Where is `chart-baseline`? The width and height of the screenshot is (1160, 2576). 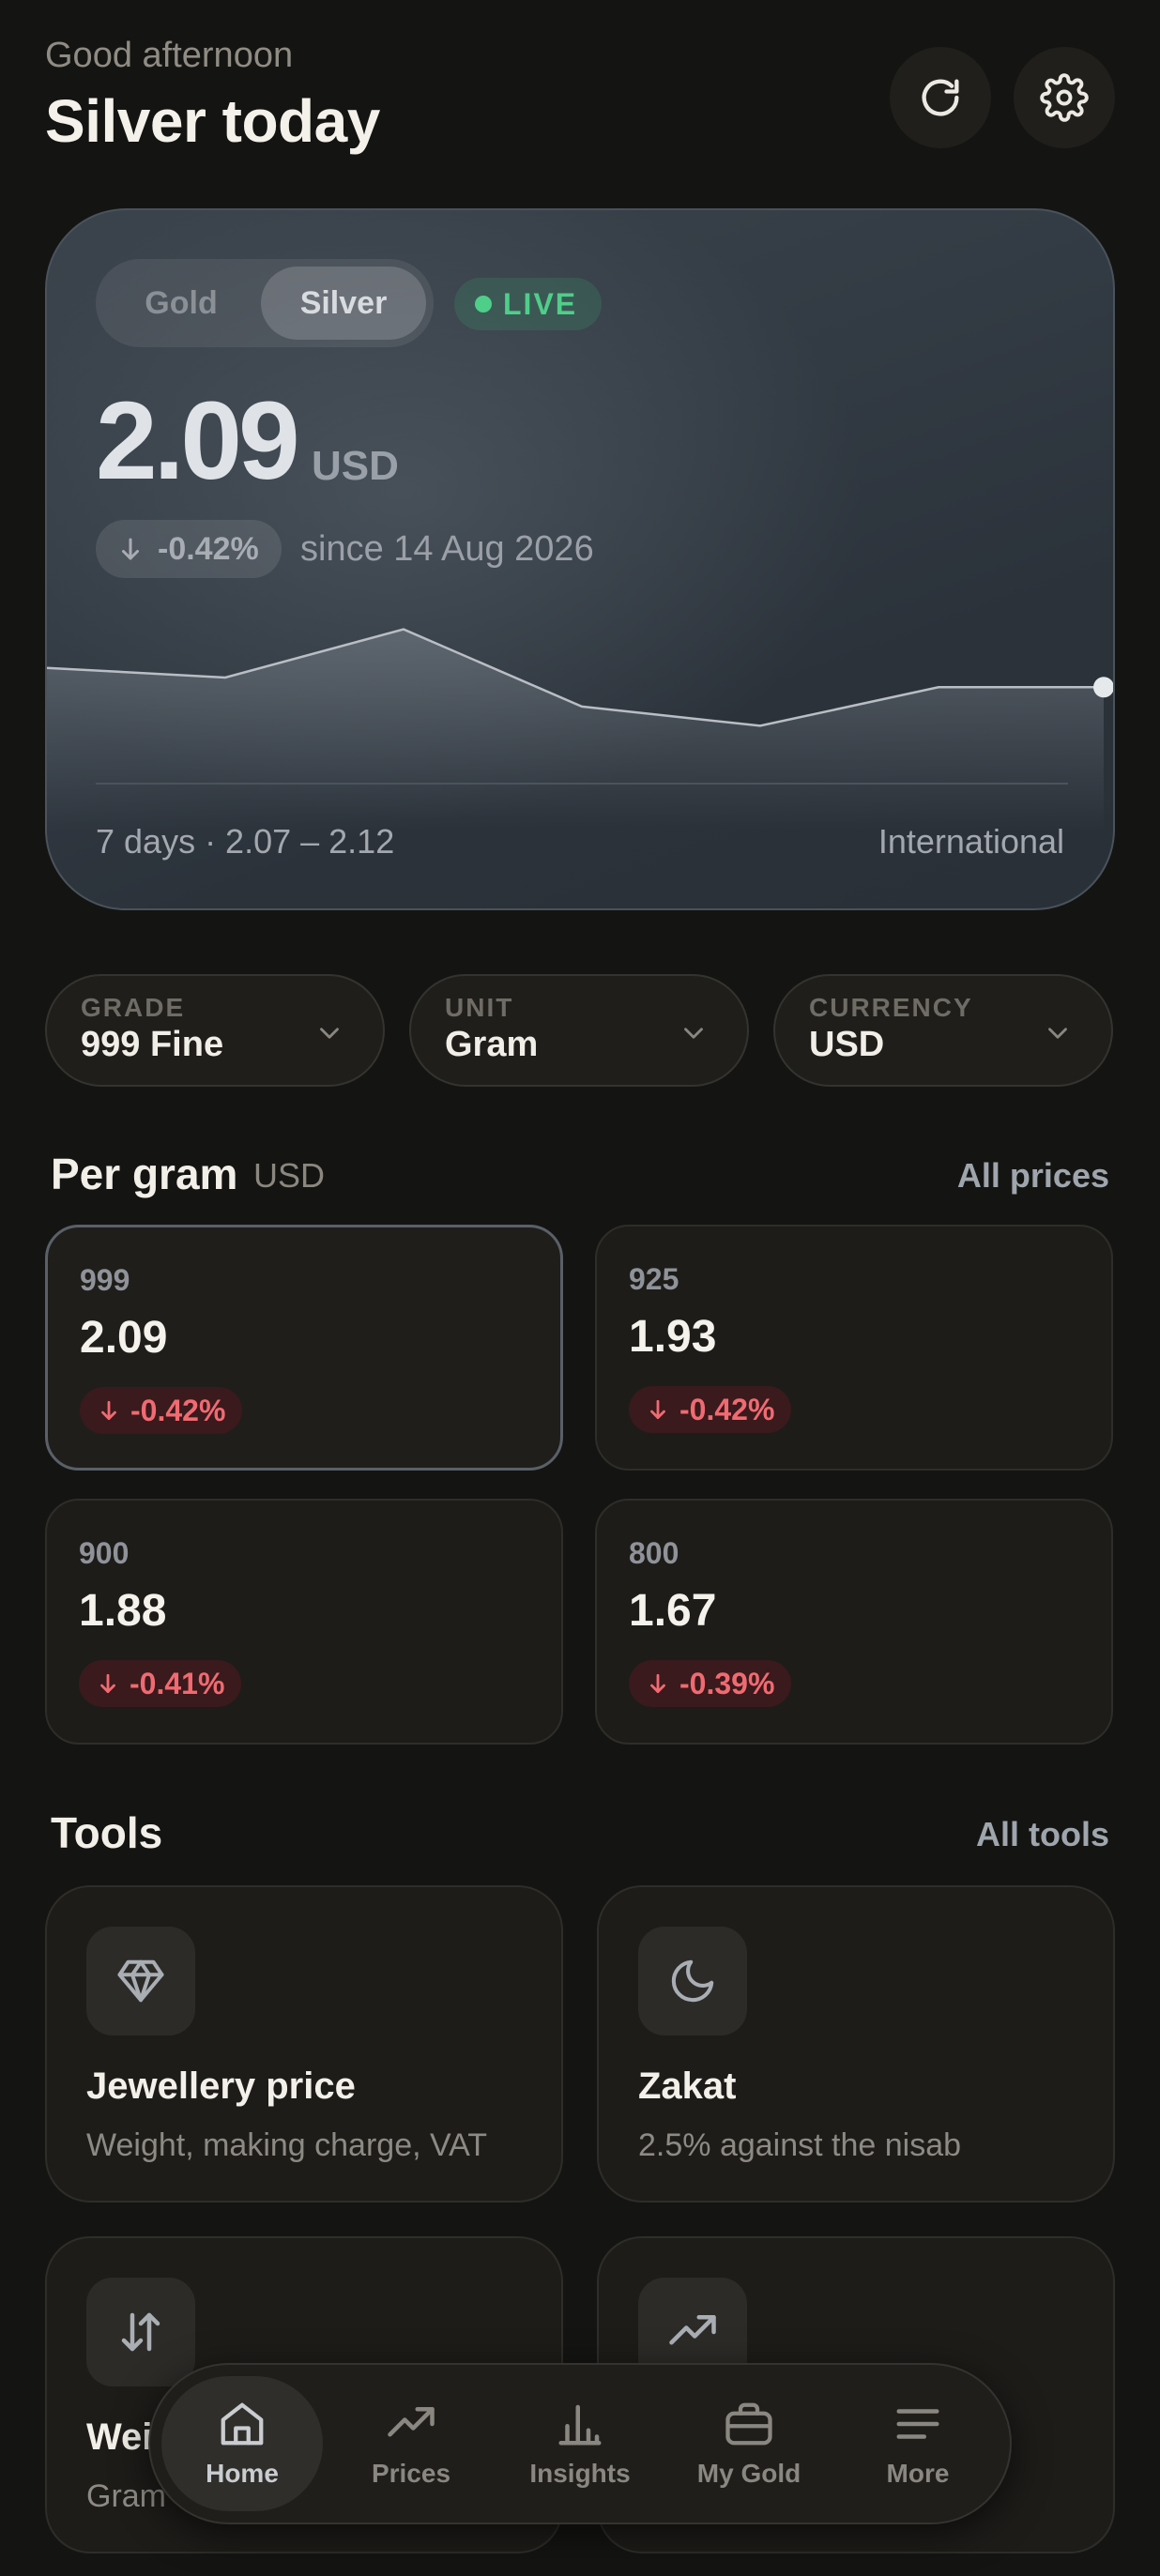
chart-baseline is located at coordinates (582, 784).